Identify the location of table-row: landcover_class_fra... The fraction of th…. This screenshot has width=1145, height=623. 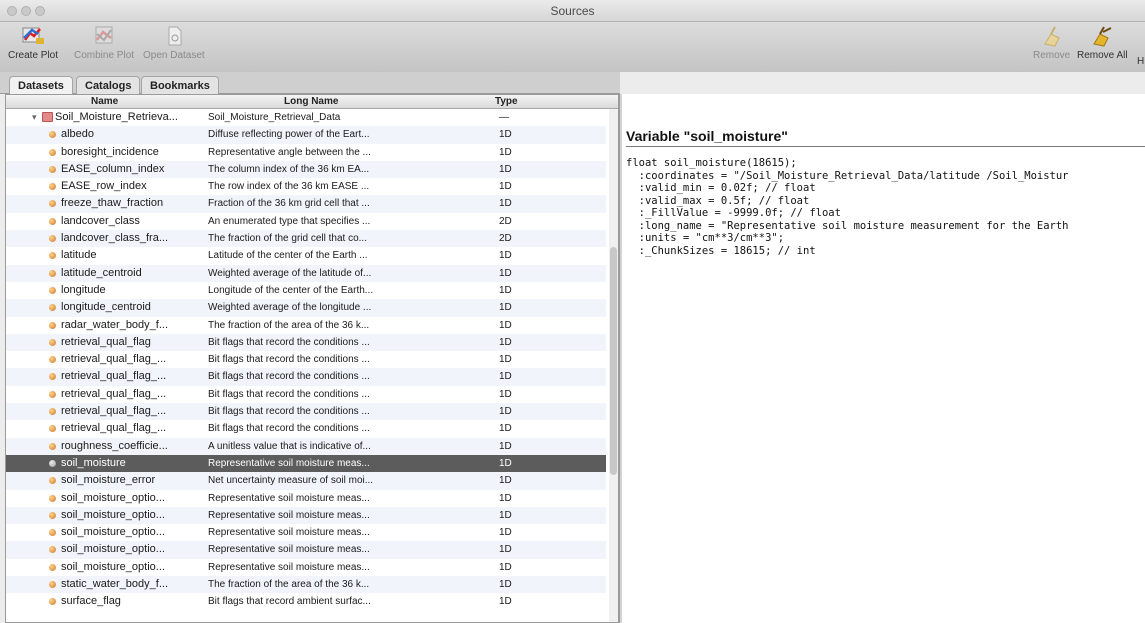
(306, 239).